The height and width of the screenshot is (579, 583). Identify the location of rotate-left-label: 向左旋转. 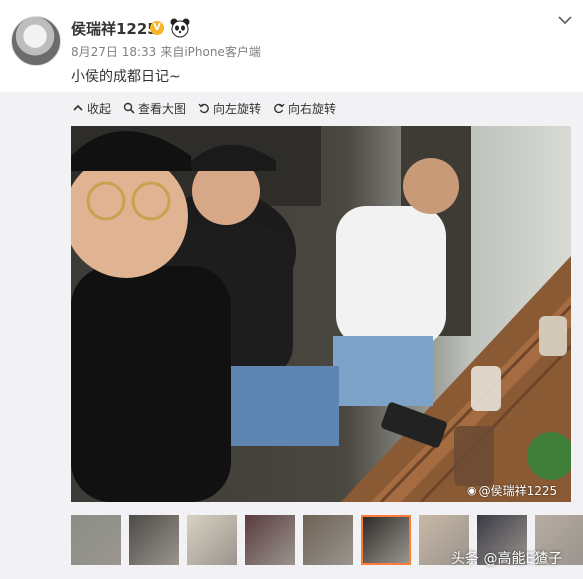
(237, 108).